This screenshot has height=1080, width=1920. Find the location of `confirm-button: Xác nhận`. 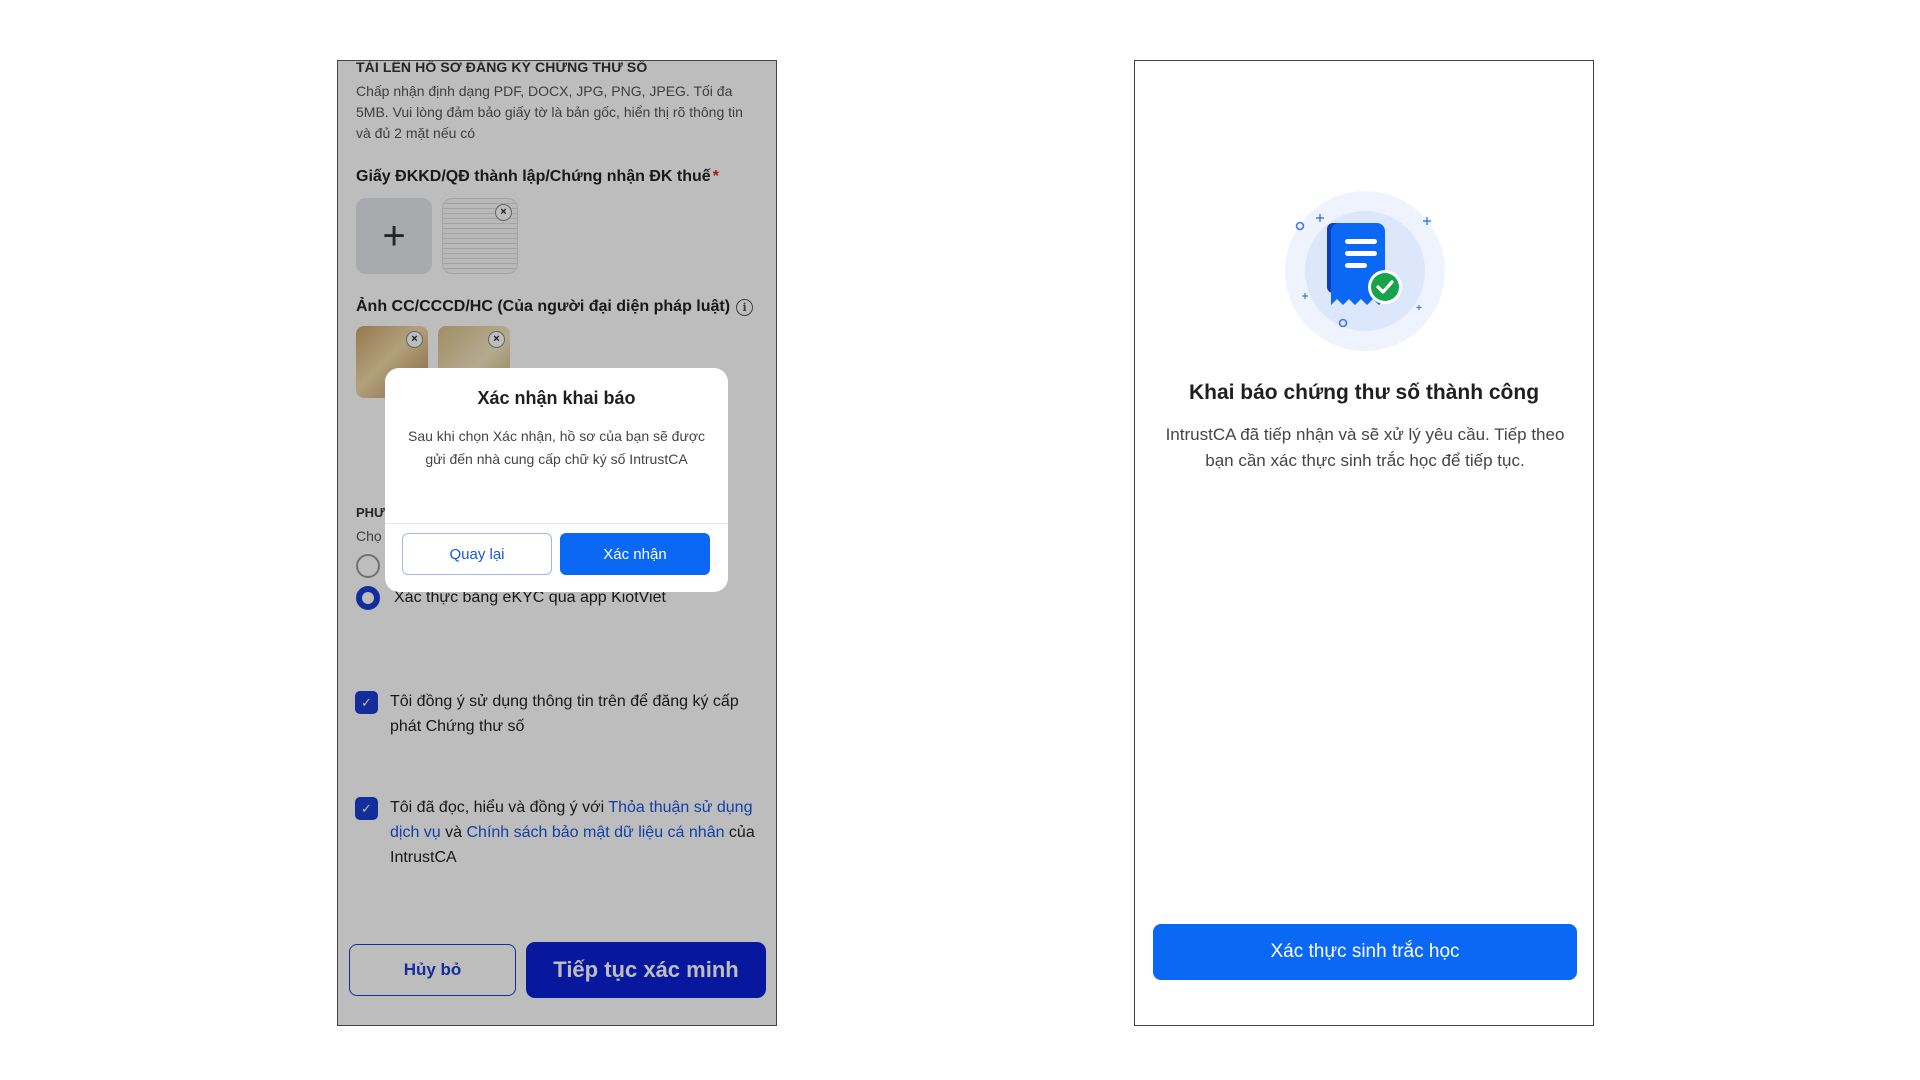

confirm-button: Xác nhận is located at coordinates (635, 554).